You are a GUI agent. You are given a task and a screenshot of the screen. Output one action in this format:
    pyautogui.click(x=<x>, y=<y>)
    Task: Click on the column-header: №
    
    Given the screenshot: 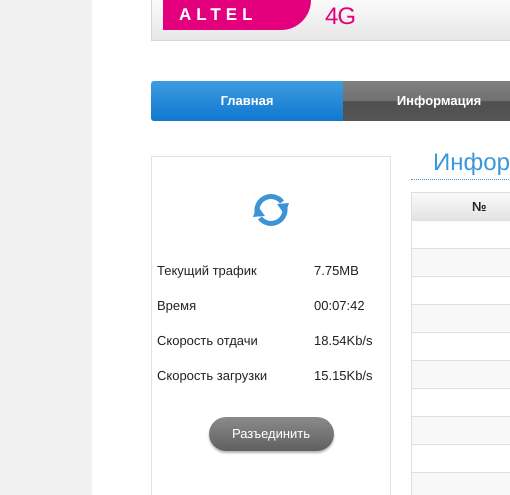 What is the action you would take?
    pyautogui.click(x=479, y=207)
    